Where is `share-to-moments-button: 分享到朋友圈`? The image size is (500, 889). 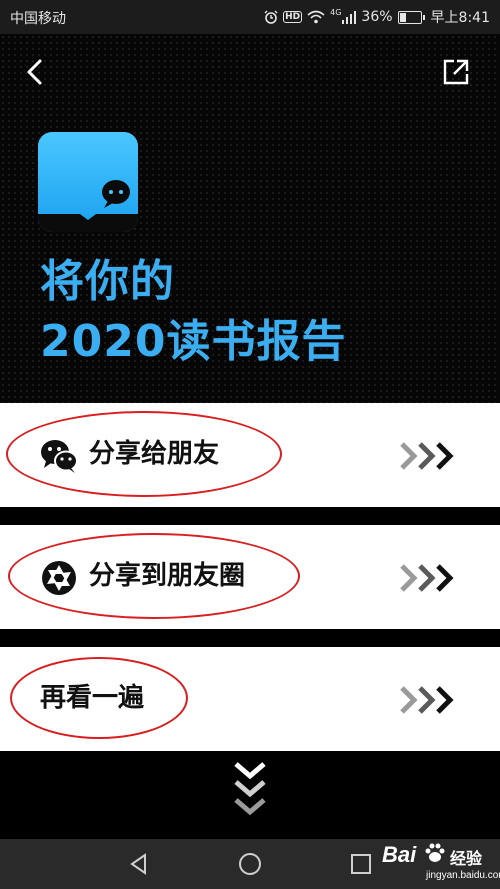
share-to-moments-button: 分享到朋友圈 is located at coordinates (250, 577).